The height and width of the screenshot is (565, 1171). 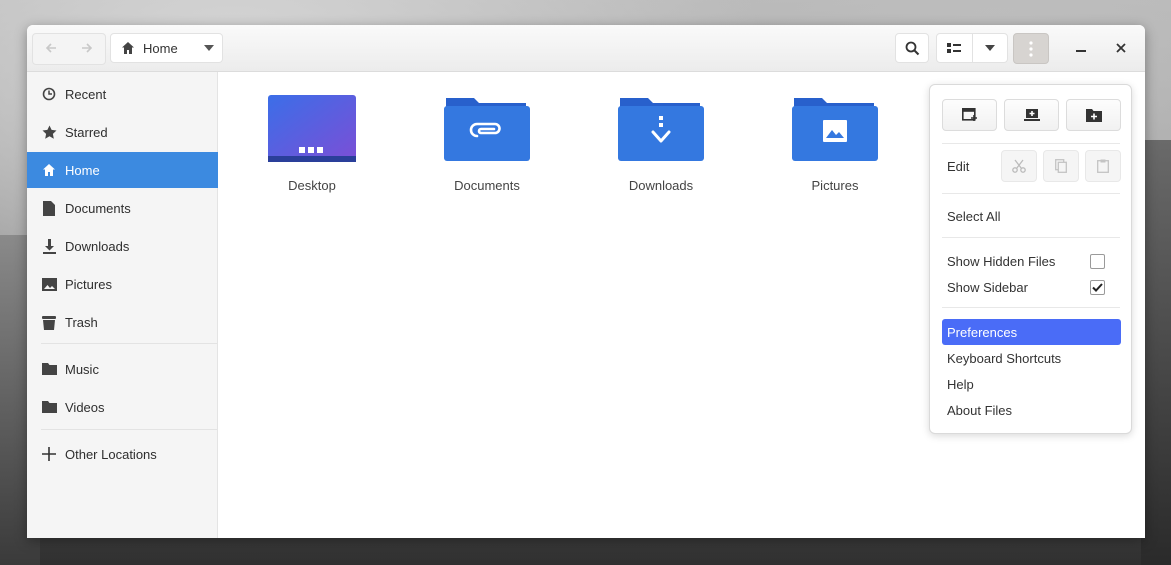 I want to click on keyboard-shortcuts-item: Keyboard Shortcuts, so click(x=1031, y=358).